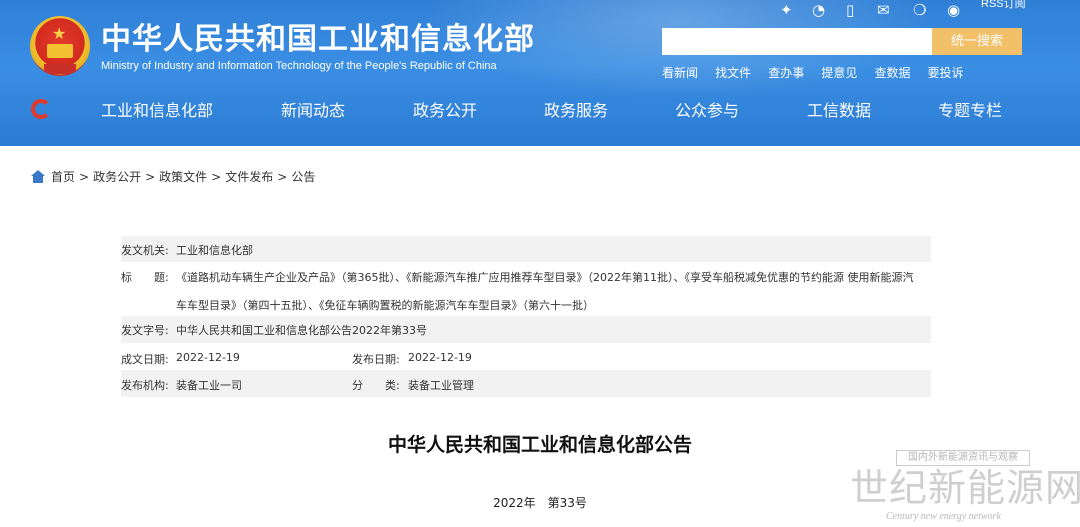  I want to click on quick-link-files: 找文件, so click(733, 73).